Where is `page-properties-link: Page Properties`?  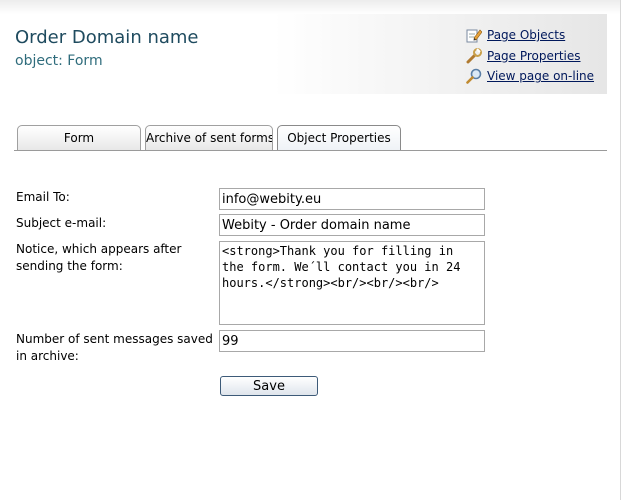 page-properties-link: Page Properties is located at coordinates (534, 56).